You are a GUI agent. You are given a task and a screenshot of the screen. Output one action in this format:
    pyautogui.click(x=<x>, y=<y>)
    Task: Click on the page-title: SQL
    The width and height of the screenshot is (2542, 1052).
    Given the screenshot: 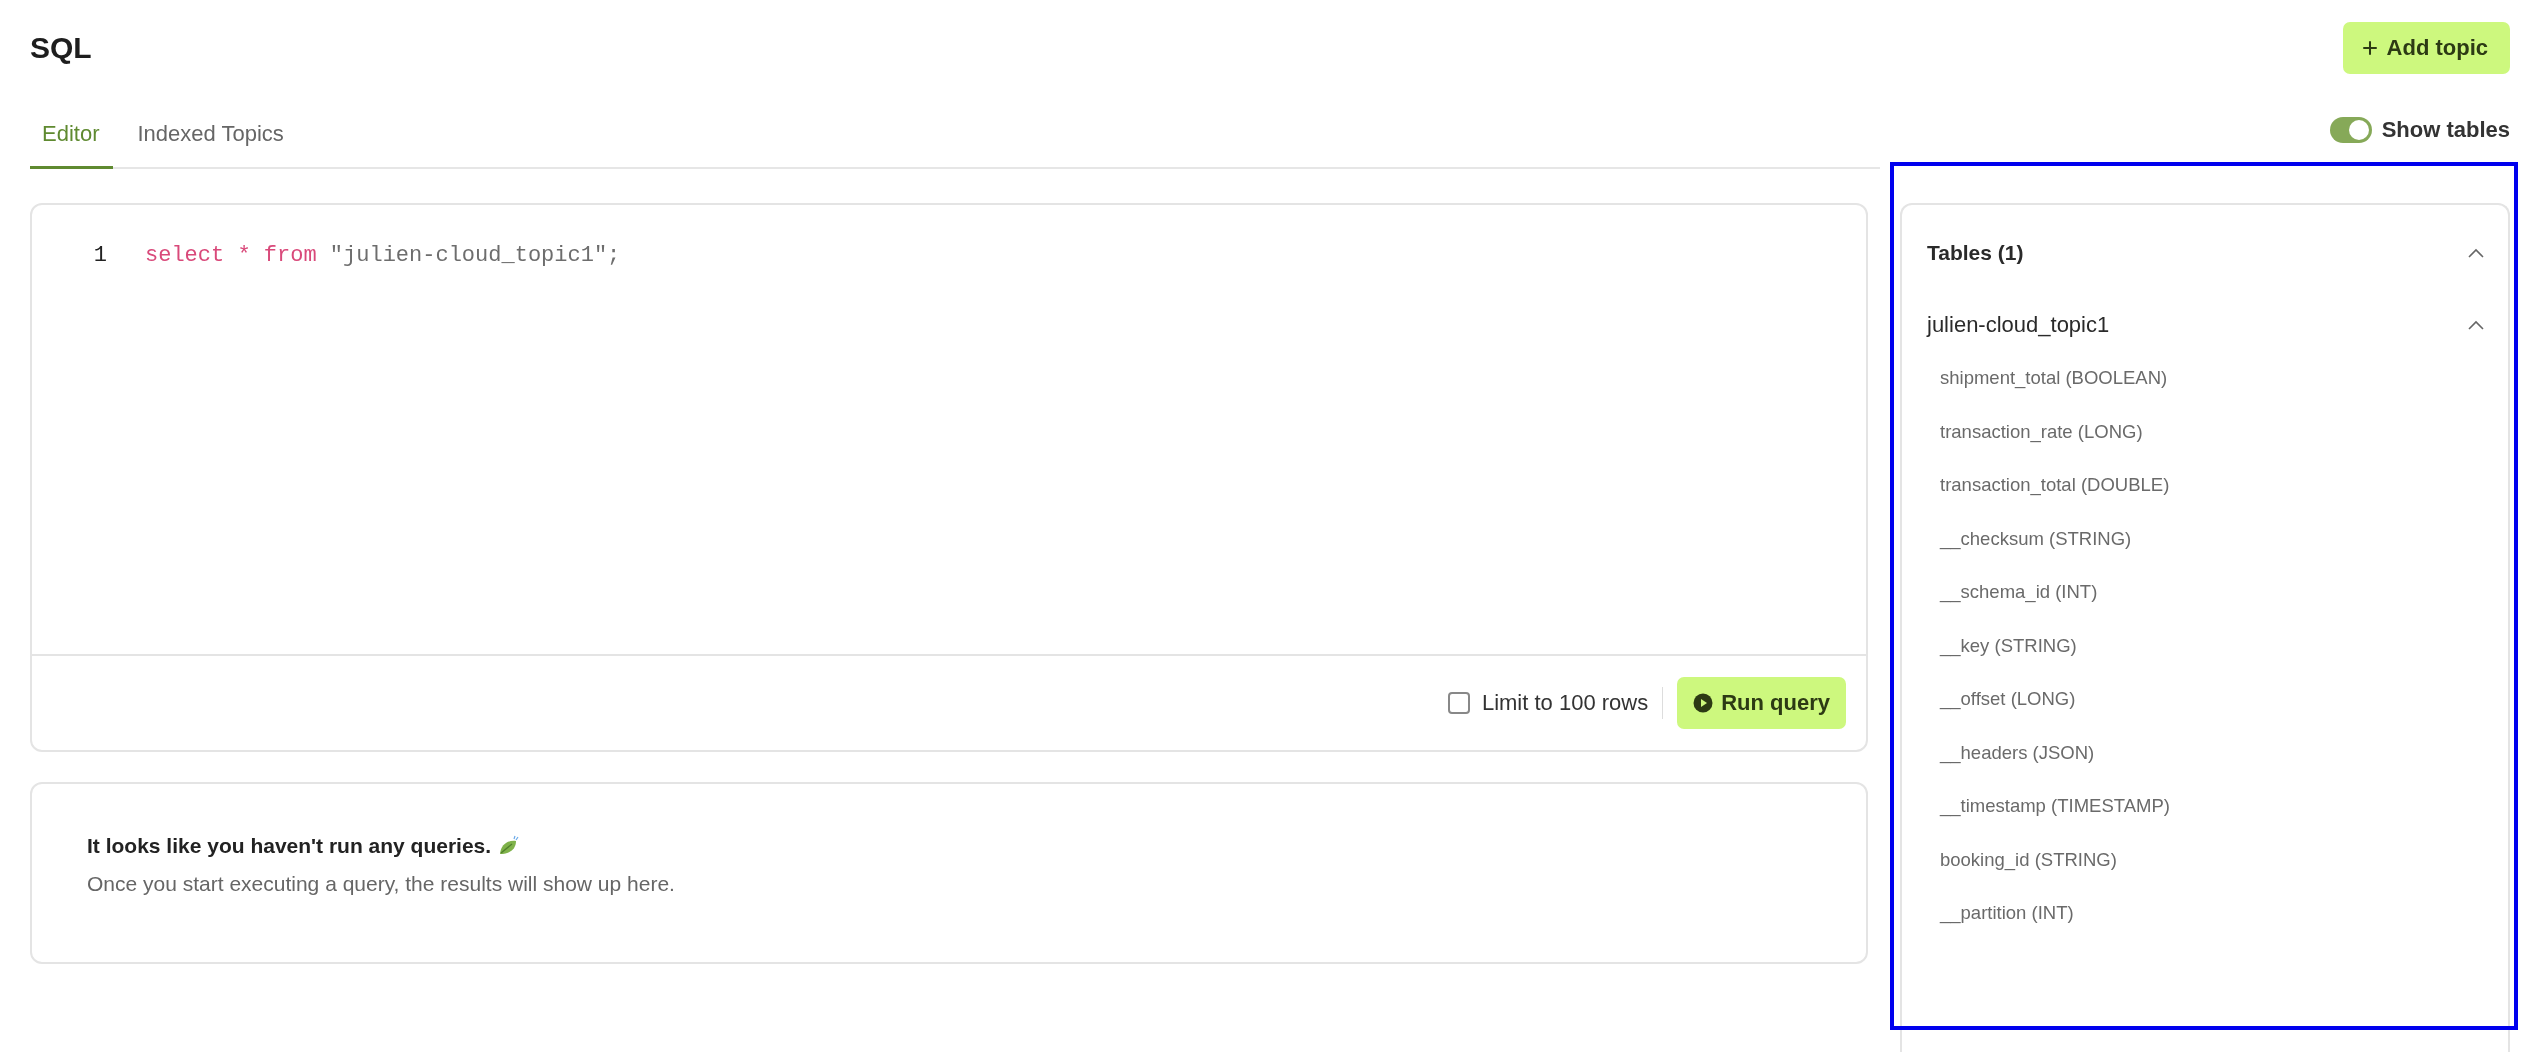 What is the action you would take?
    pyautogui.click(x=61, y=48)
    